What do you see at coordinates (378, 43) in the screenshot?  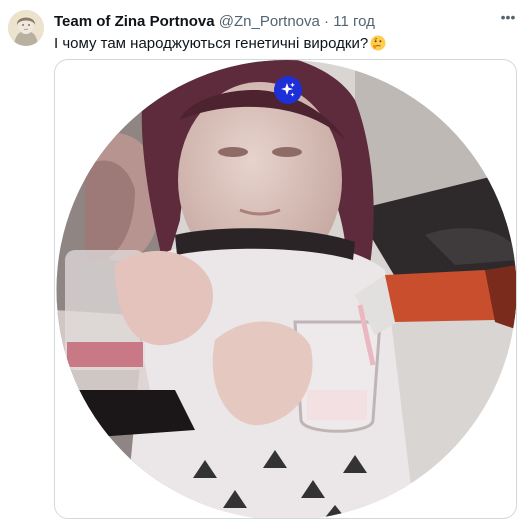 I see `thinking-face-icon` at bounding box center [378, 43].